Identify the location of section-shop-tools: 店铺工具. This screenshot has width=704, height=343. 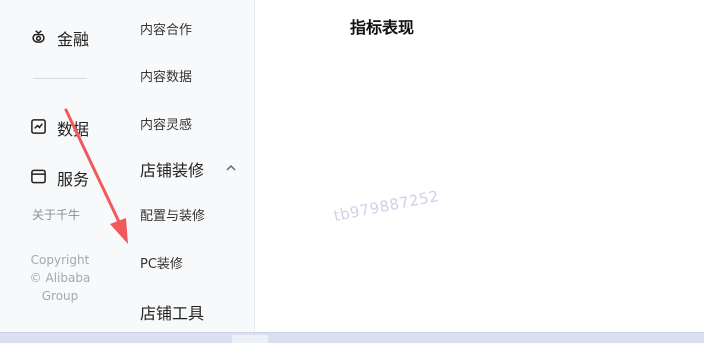
(172, 312).